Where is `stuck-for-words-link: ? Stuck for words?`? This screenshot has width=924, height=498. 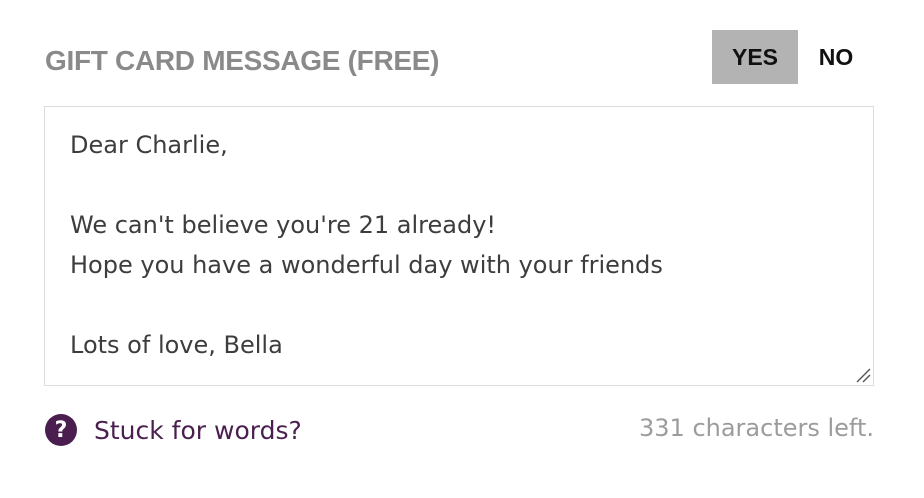 stuck-for-words-link: ? Stuck for words? is located at coordinates (173, 430).